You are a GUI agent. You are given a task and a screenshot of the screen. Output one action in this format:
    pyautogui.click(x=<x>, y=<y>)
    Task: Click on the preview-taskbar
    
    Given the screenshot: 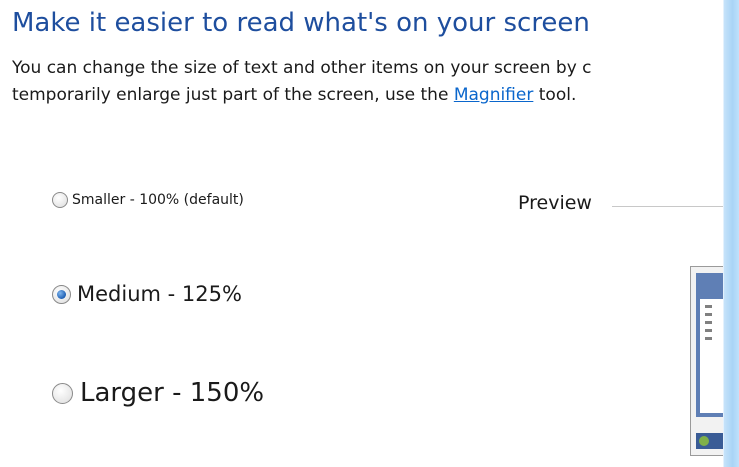 What is the action you would take?
    pyautogui.click(x=709, y=441)
    